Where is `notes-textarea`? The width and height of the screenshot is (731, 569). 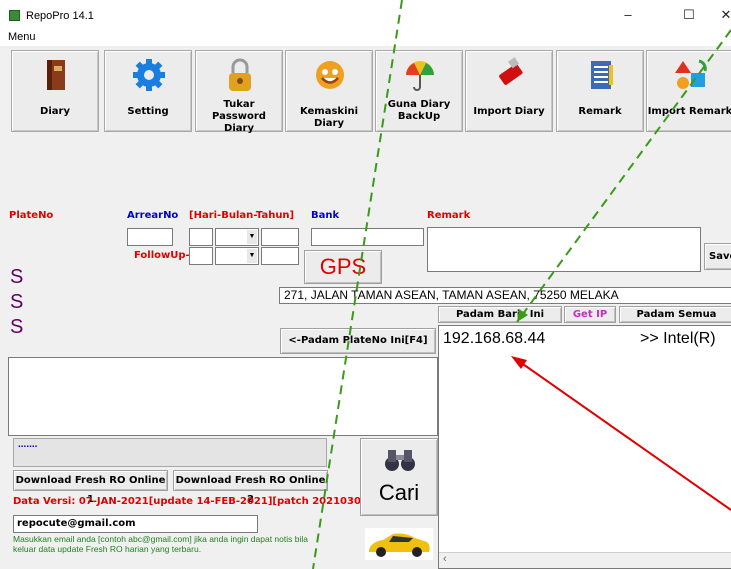
notes-textarea is located at coordinates (223, 396).